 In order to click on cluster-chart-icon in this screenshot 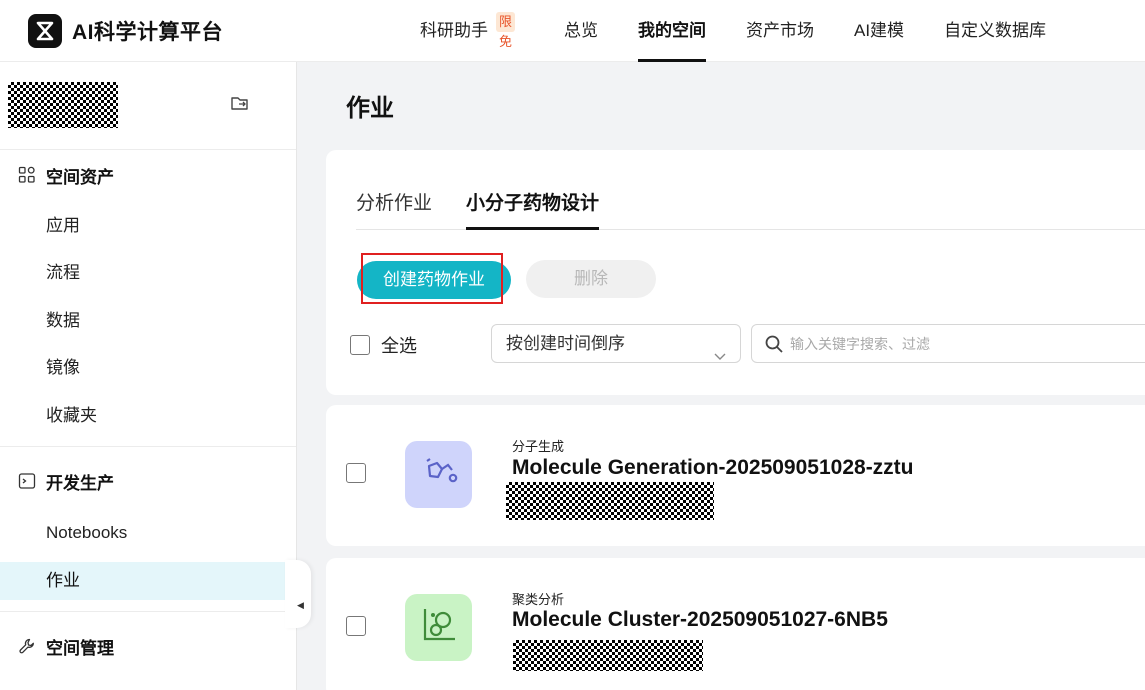, I will do `click(439, 627)`.